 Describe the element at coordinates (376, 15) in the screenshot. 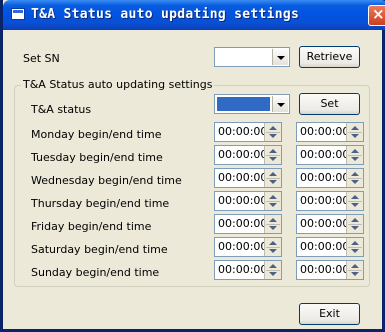

I see `close-button: ×` at that location.